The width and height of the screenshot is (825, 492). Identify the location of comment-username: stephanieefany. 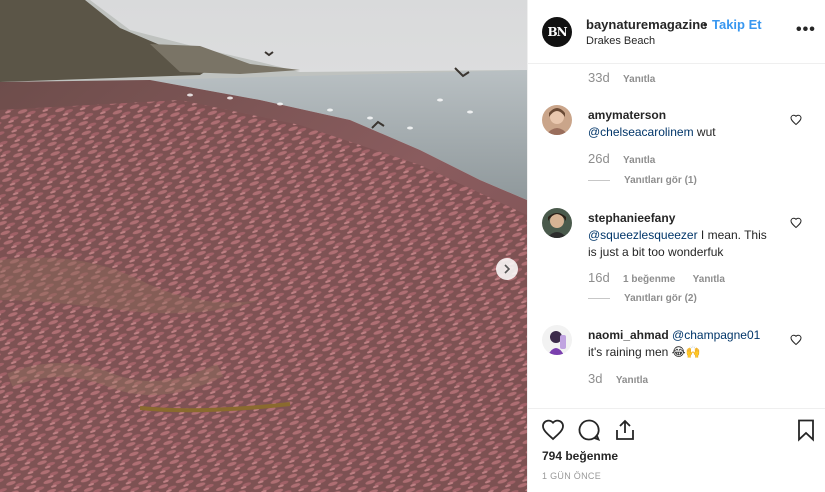
(631, 218).